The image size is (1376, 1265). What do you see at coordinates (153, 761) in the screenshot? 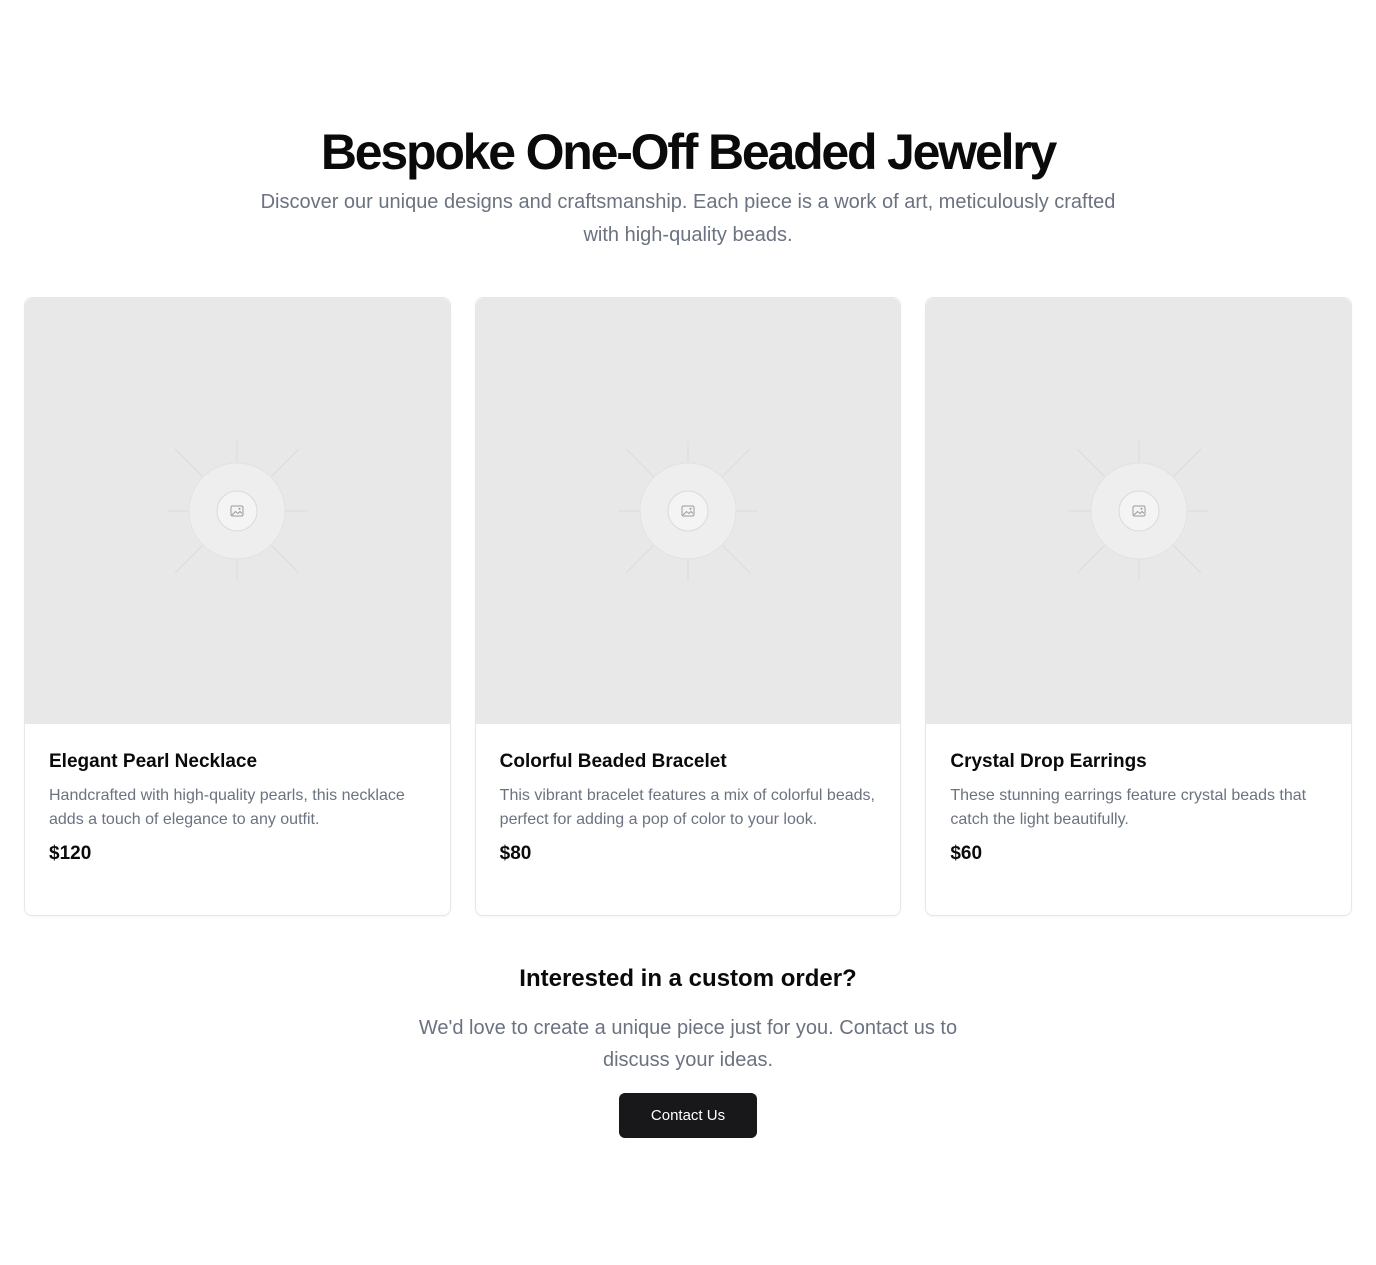
I see `product-title: Elegant Pearl Necklace` at bounding box center [153, 761].